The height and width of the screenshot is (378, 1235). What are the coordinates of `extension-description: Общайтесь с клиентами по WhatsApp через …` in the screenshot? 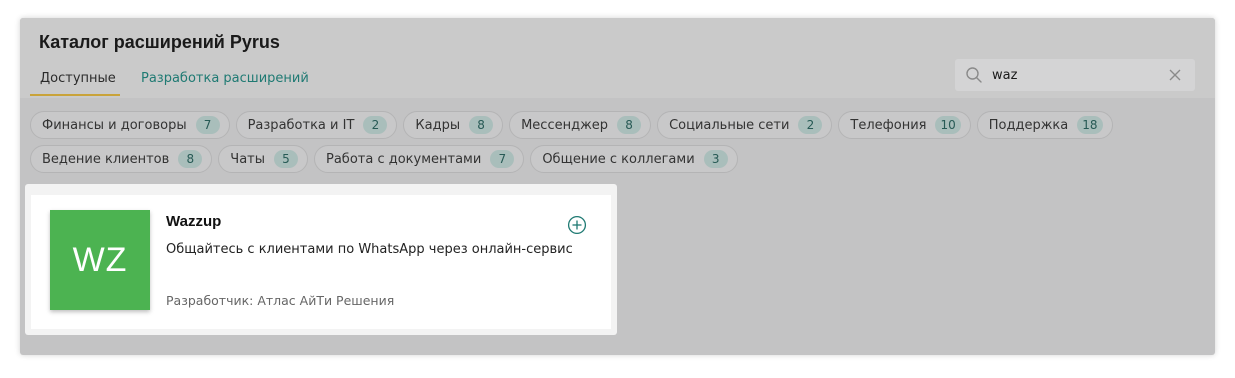 It's located at (369, 249).